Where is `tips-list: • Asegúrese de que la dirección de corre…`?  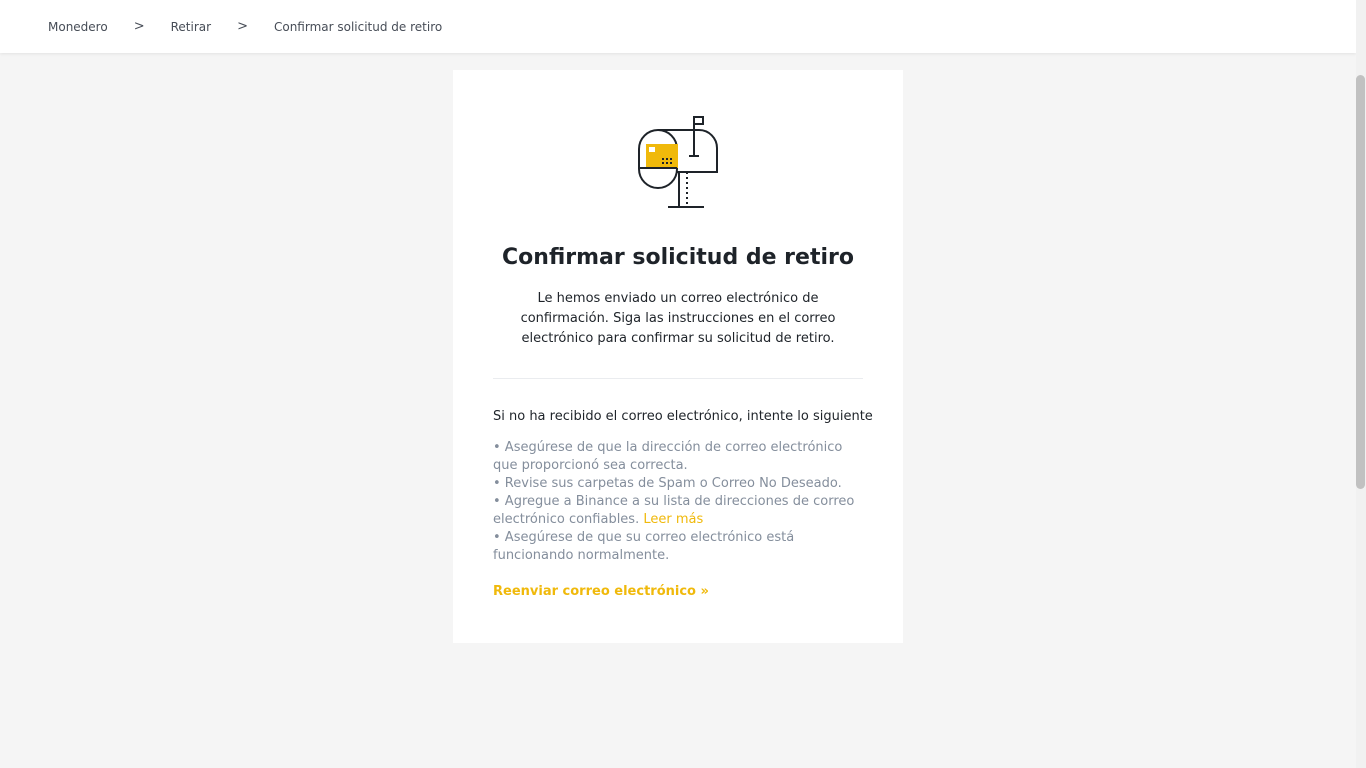 tips-list: • Asegúrese de que la dirección de corre… is located at coordinates (680, 502).